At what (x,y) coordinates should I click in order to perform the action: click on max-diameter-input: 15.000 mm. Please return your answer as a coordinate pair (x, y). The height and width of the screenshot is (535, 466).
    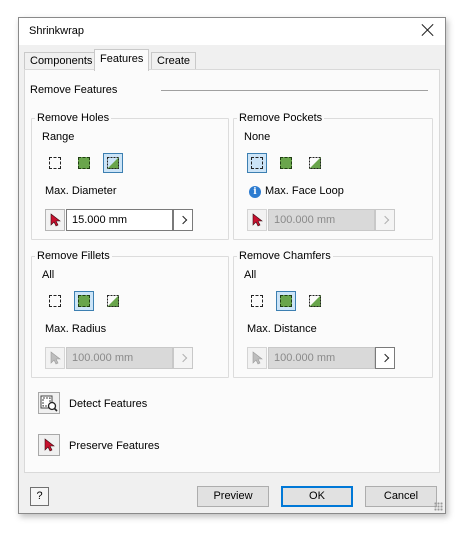
    Looking at the image, I should click on (119, 220).